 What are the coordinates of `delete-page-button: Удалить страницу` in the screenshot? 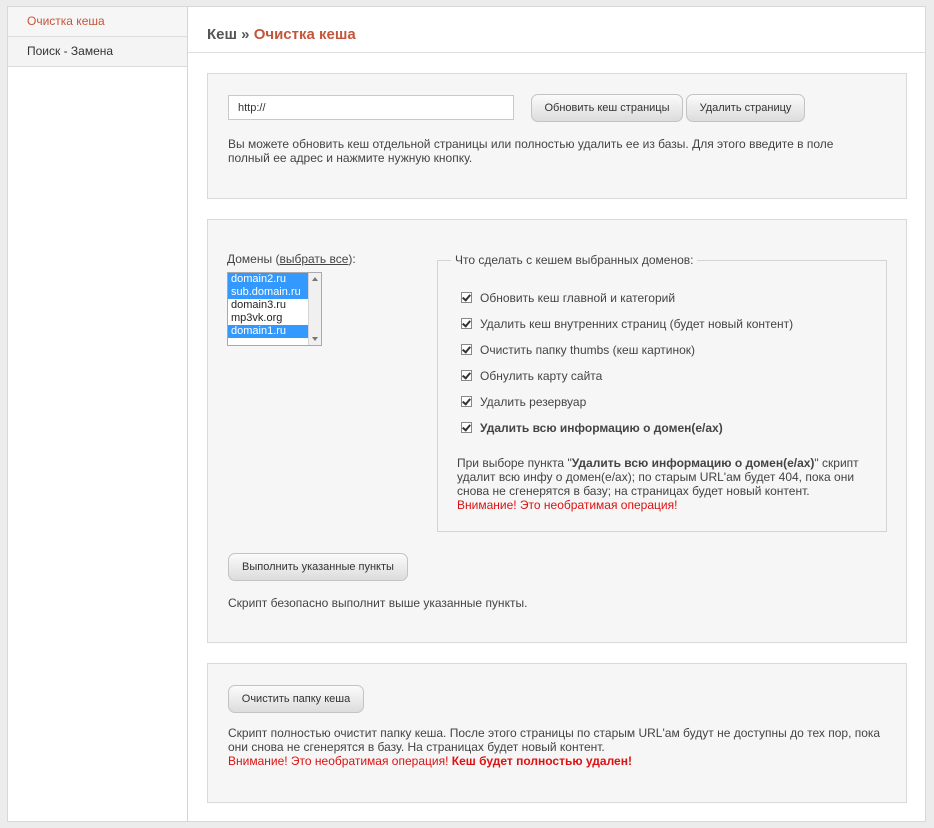 It's located at (745, 108).